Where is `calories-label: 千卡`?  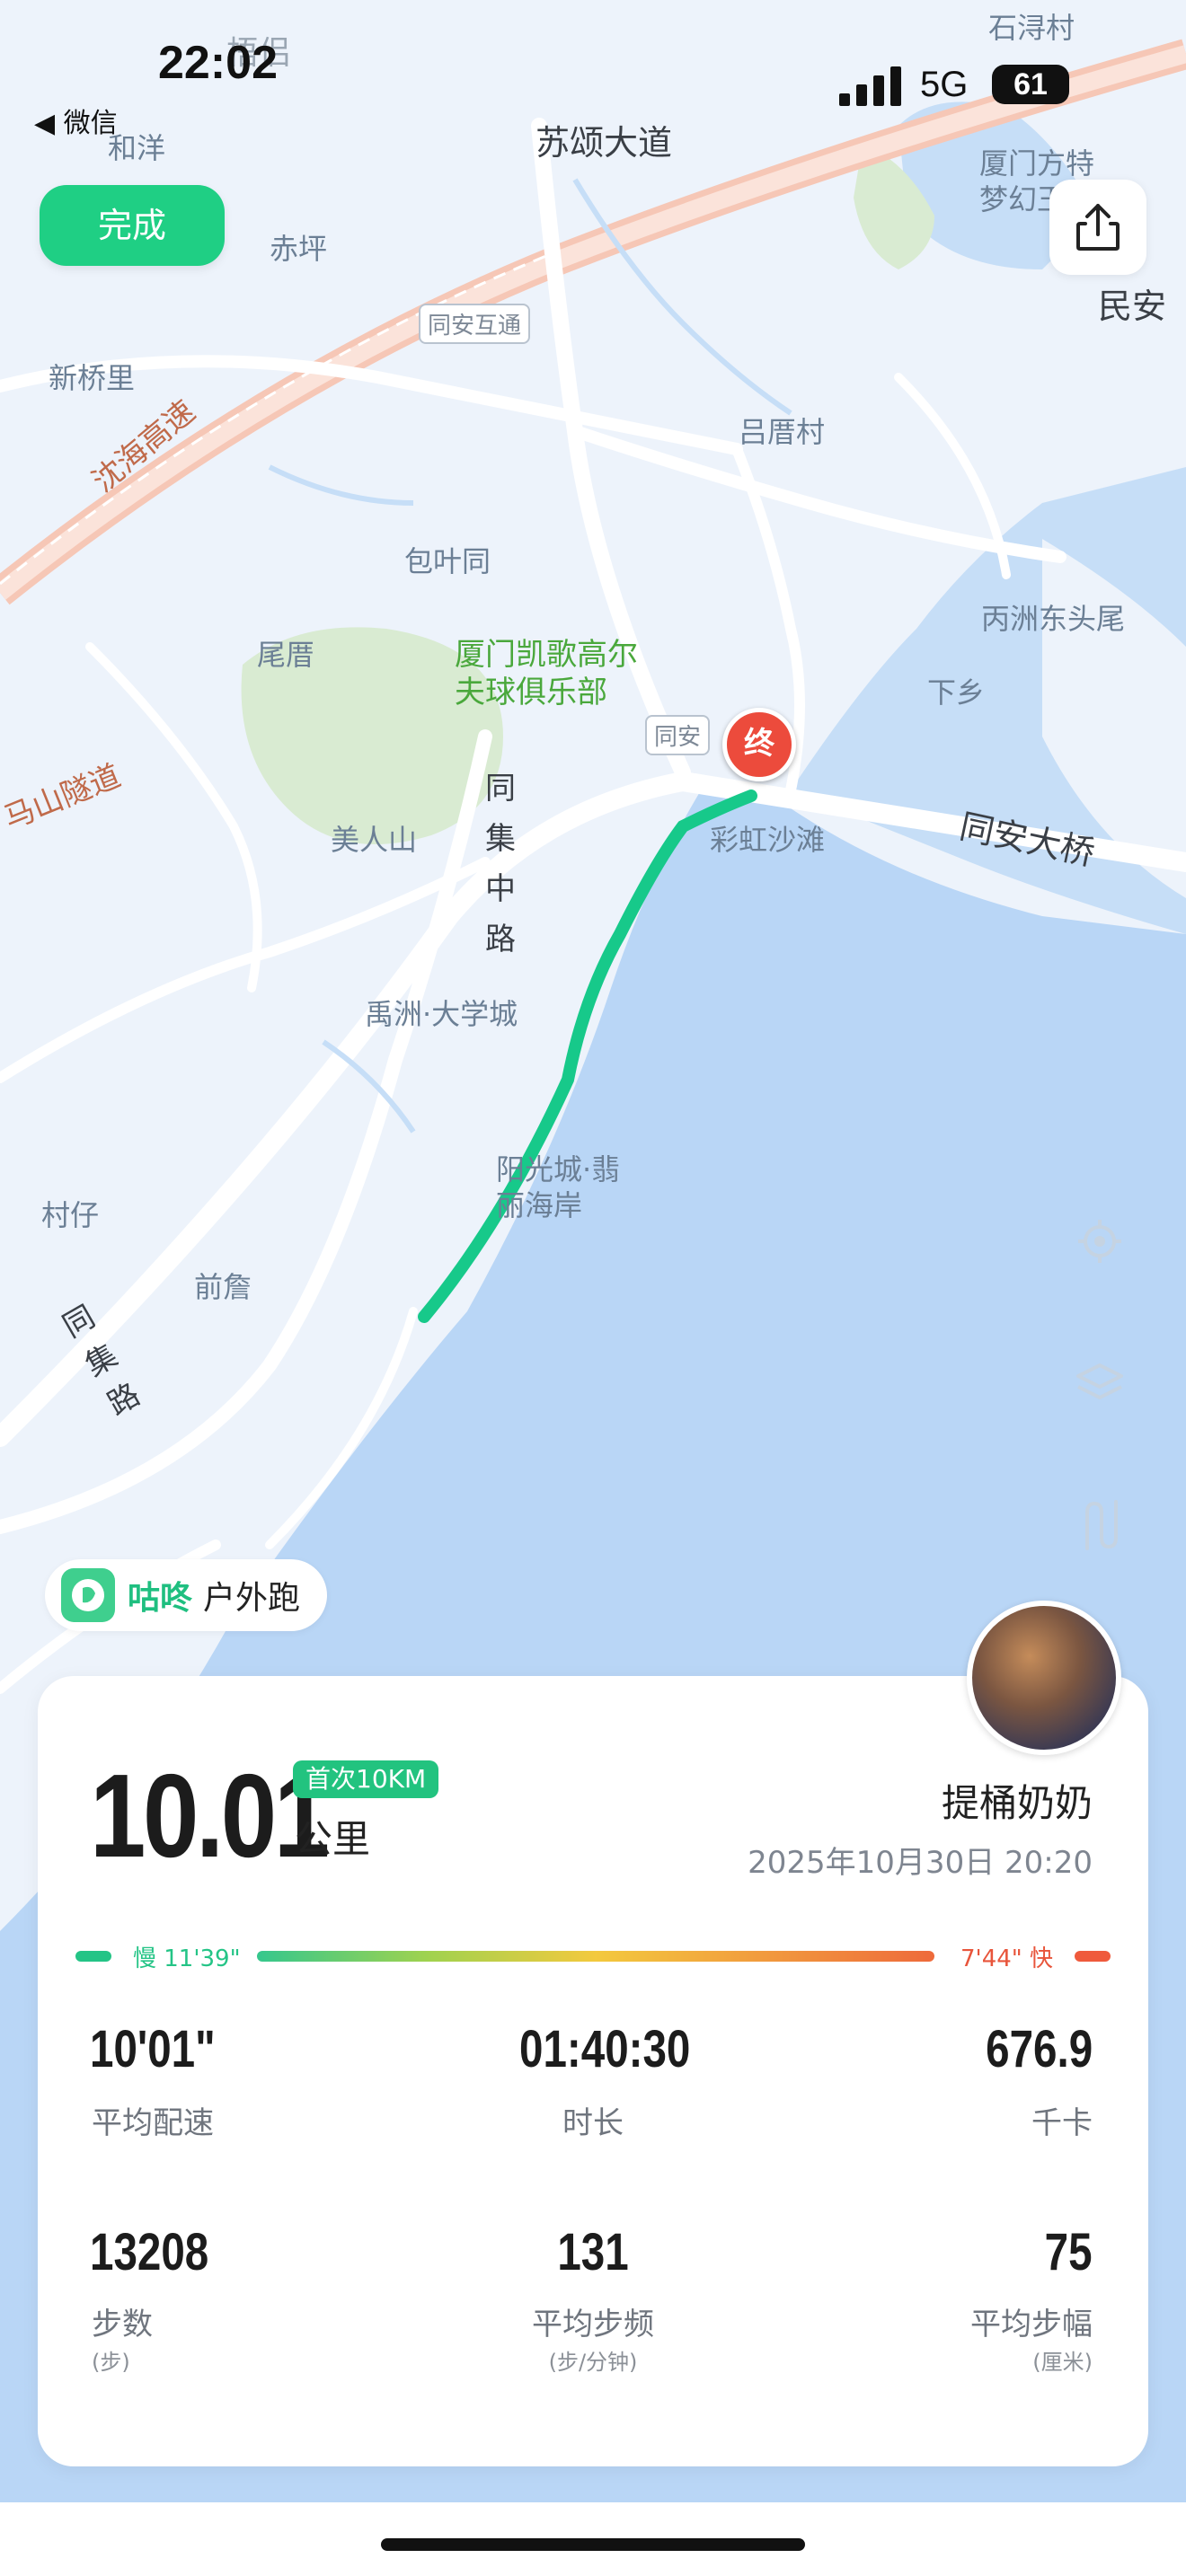 calories-label: 千卡 is located at coordinates (1062, 2123).